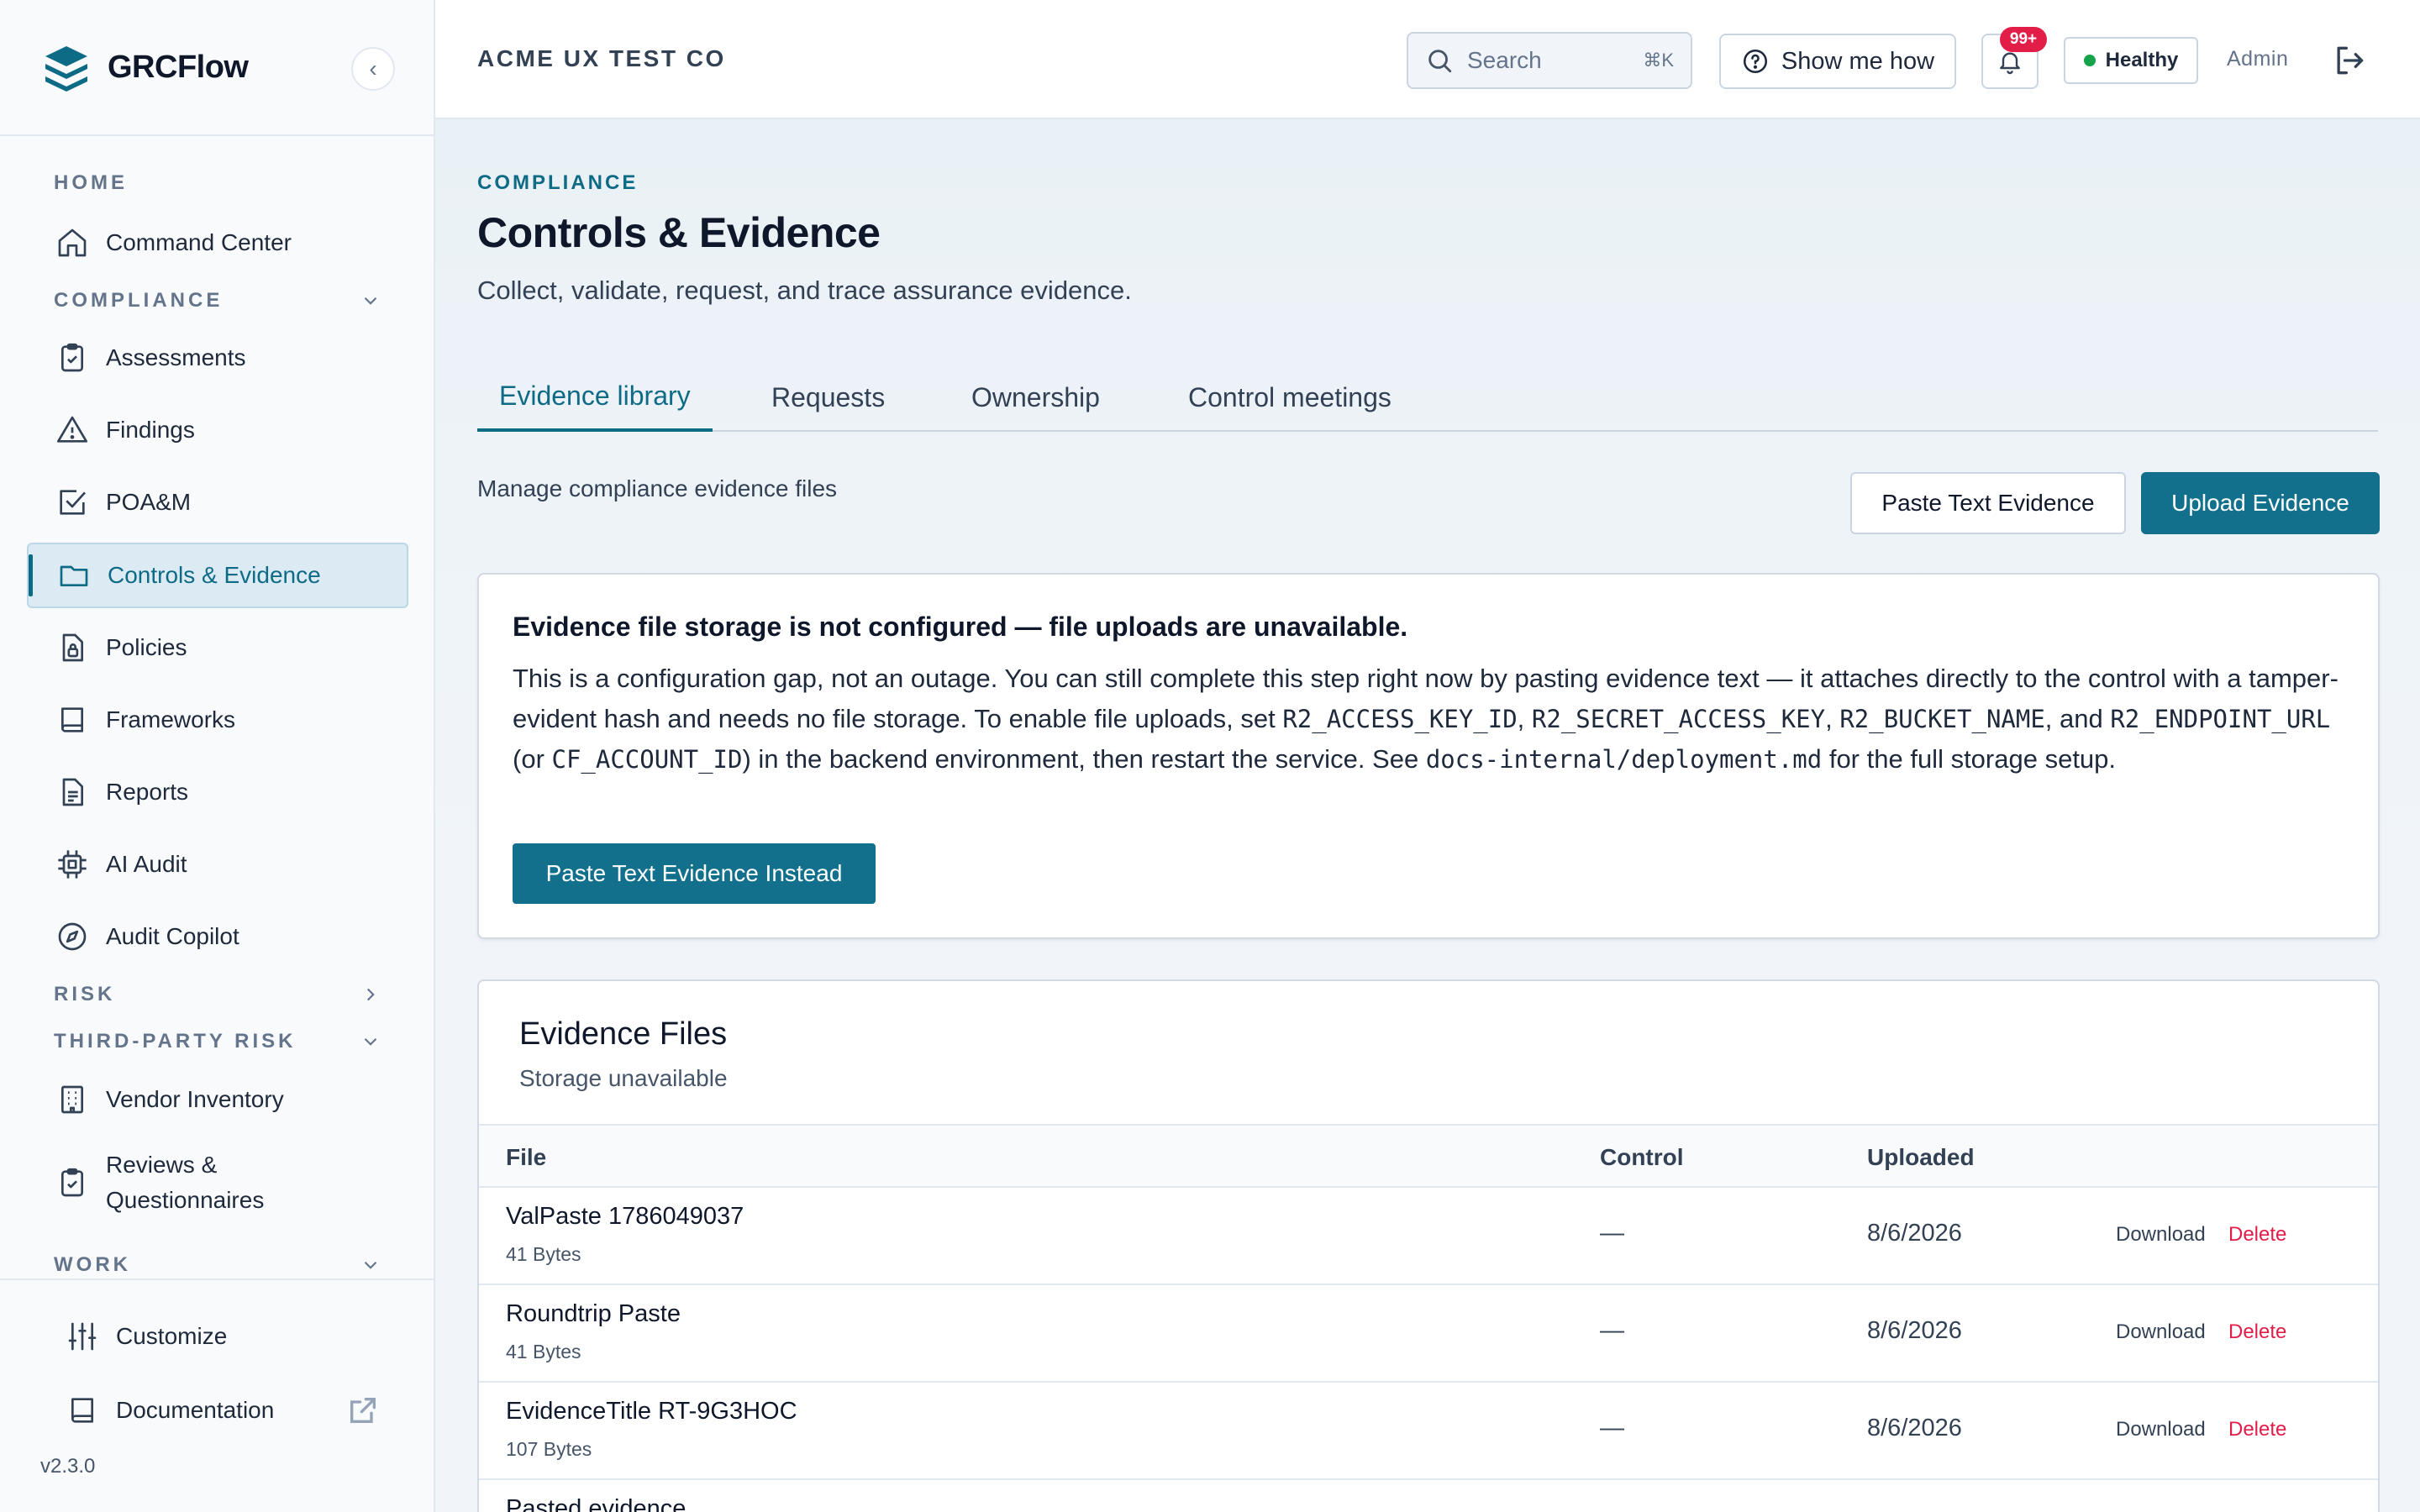 The image size is (2420, 1512). Describe the element at coordinates (218, 243) in the screenshot. I see `sidebar-item-command-center: Command Center` at that location.